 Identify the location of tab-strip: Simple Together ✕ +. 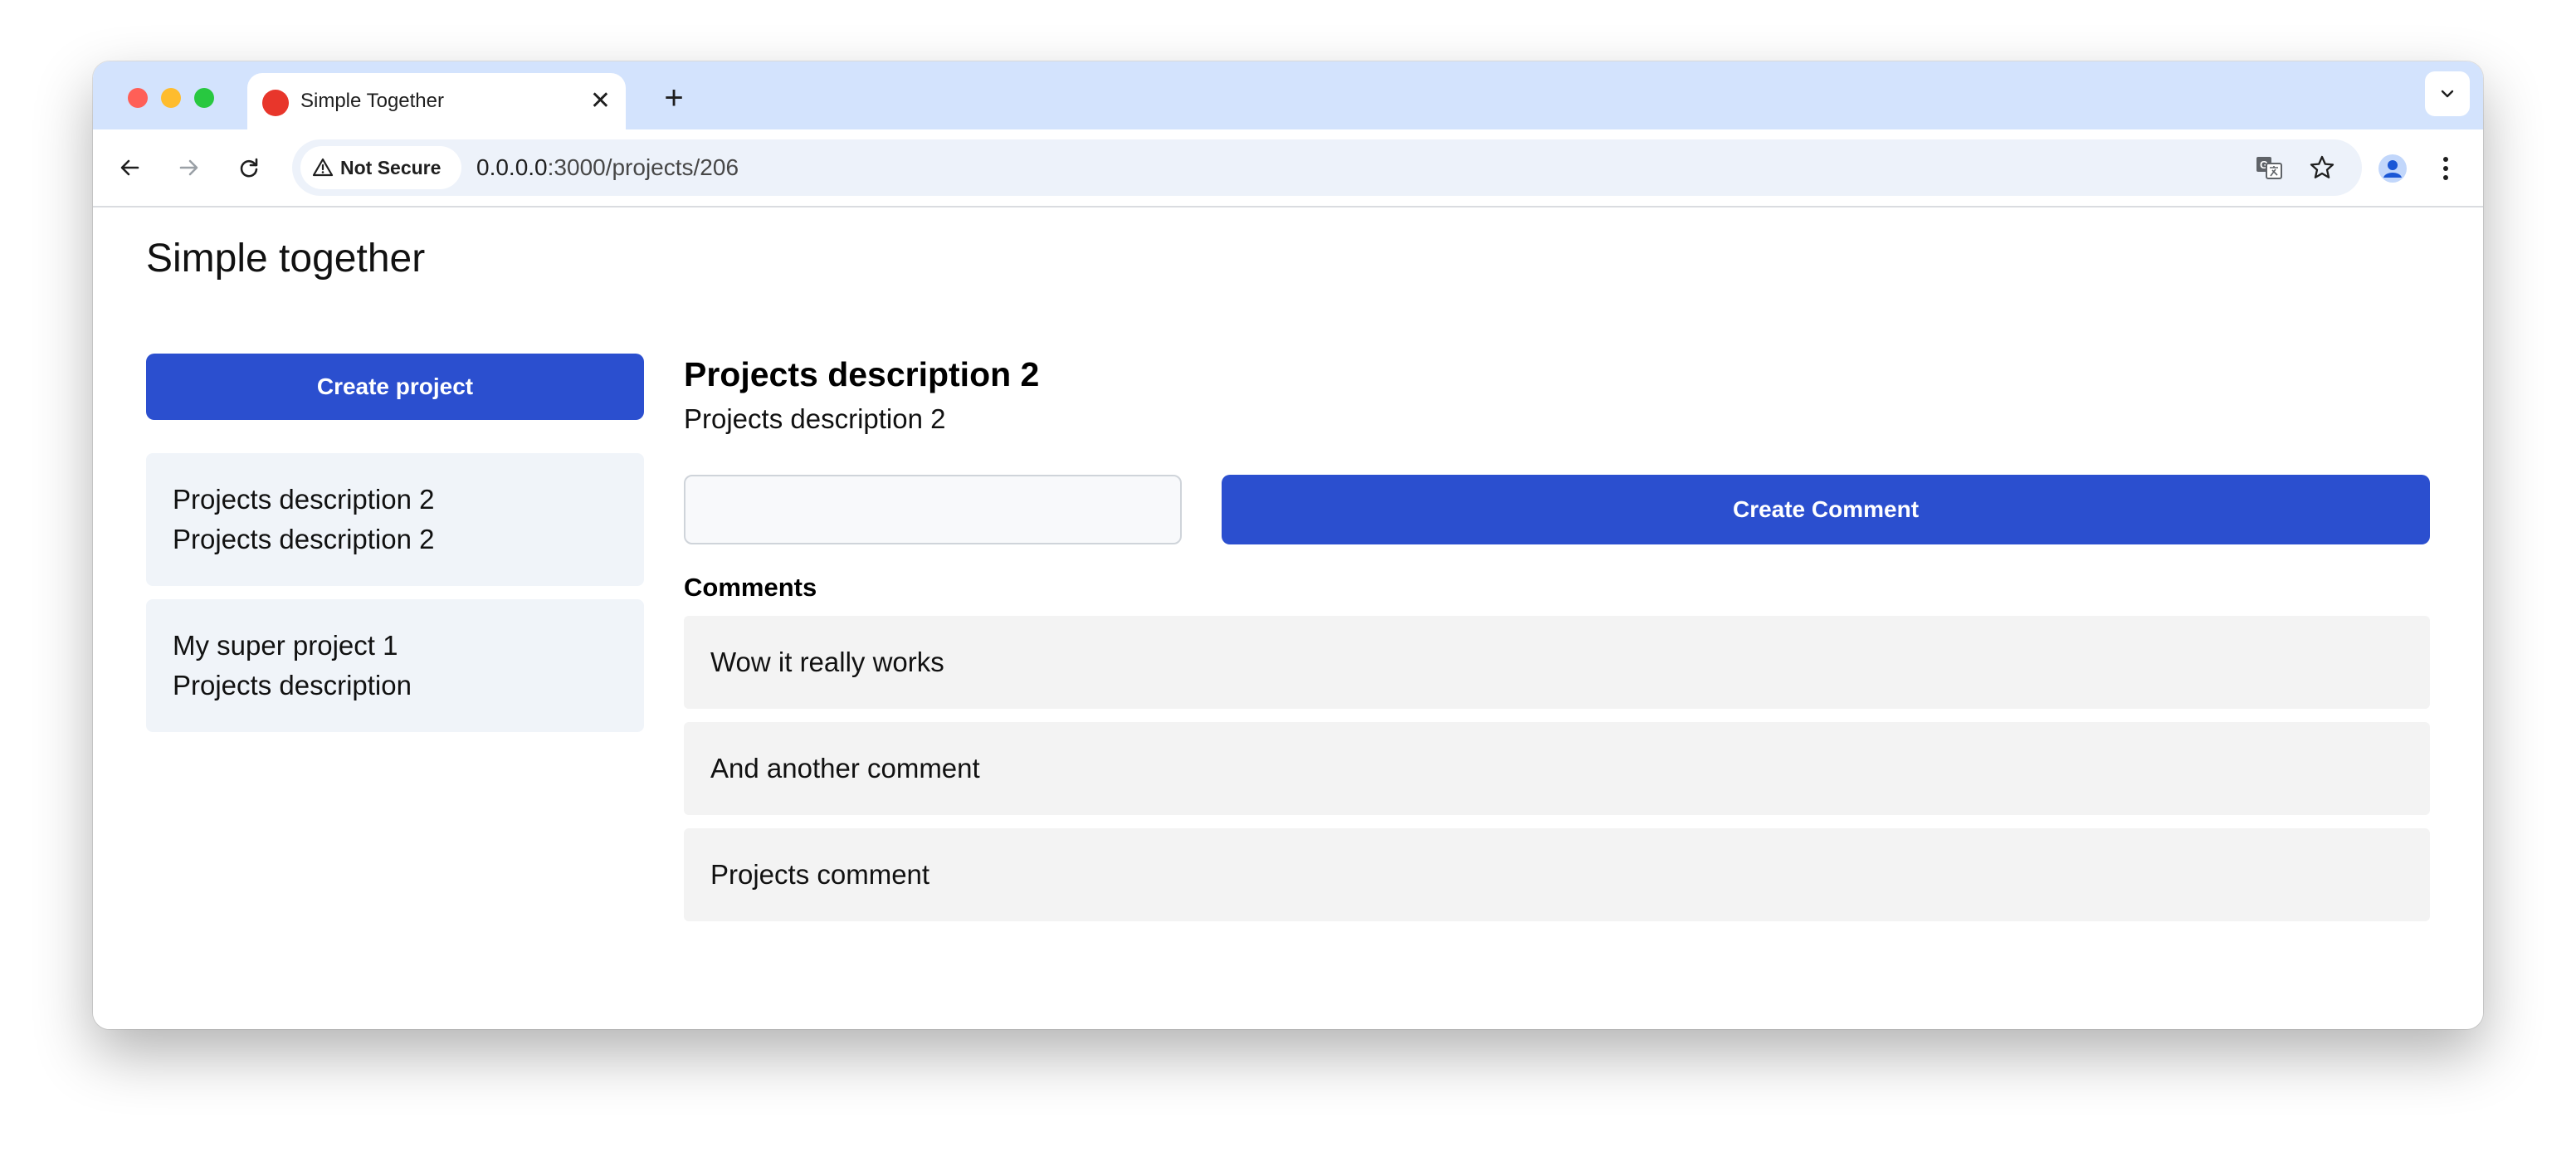
(1288, 95).